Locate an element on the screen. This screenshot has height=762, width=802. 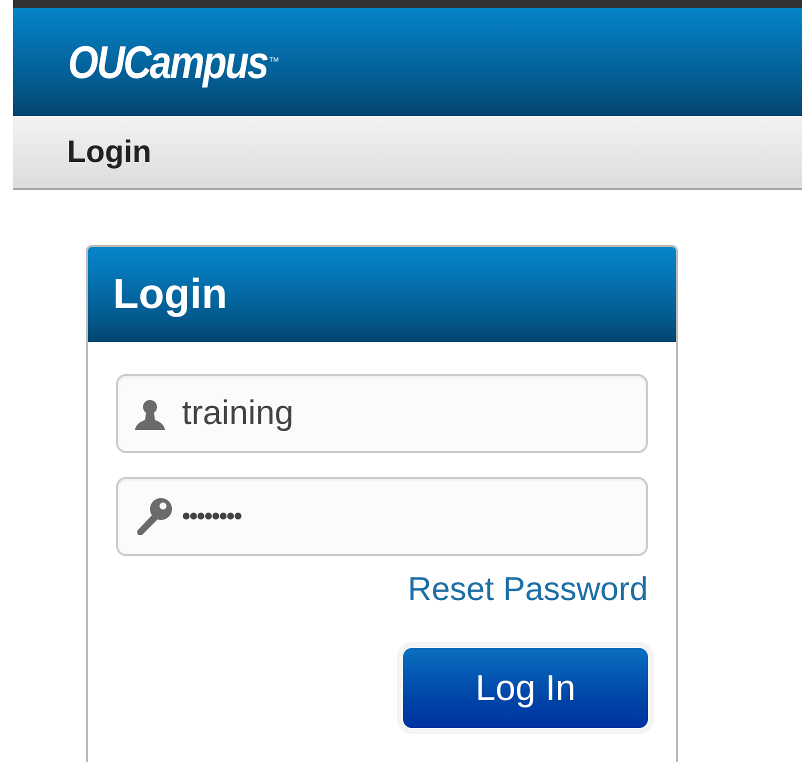
panel-title: Login is located at coordinates (170, 294).